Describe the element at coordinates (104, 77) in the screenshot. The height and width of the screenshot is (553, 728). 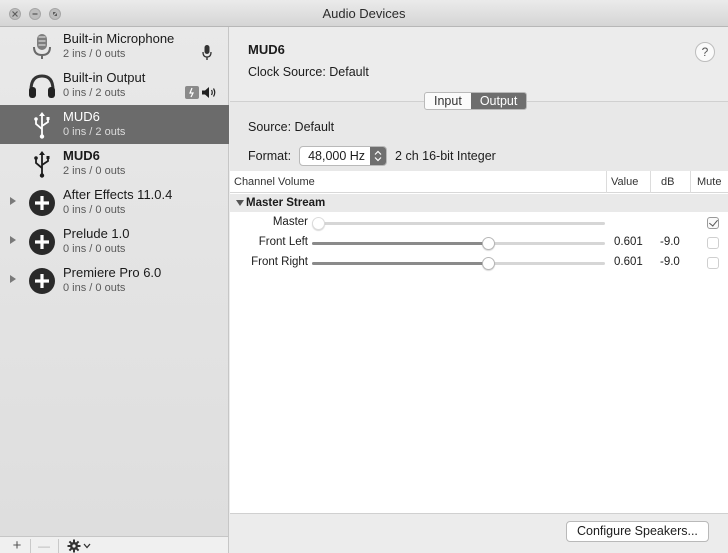
I see `device-name: Built-in Output` at that location.